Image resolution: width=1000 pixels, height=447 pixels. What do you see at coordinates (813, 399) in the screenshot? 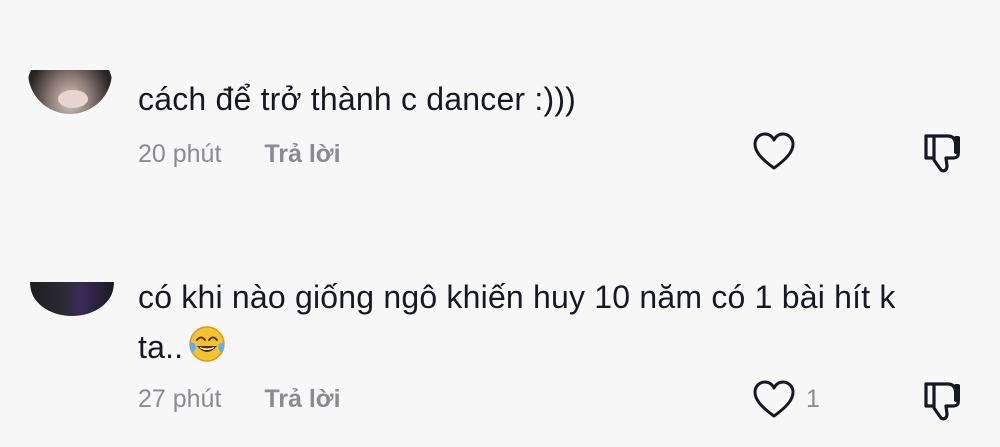
I see `like-count: 1` at bounding box center [813, 399].